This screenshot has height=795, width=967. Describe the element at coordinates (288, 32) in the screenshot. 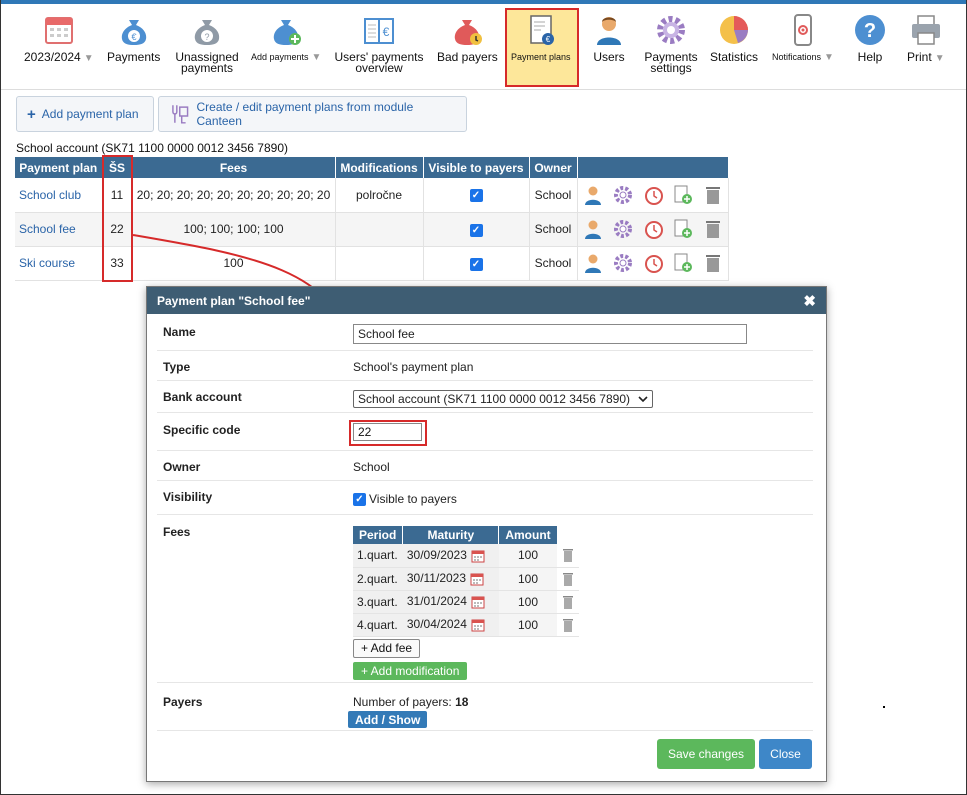

I see `add-payments-icon` at that location.